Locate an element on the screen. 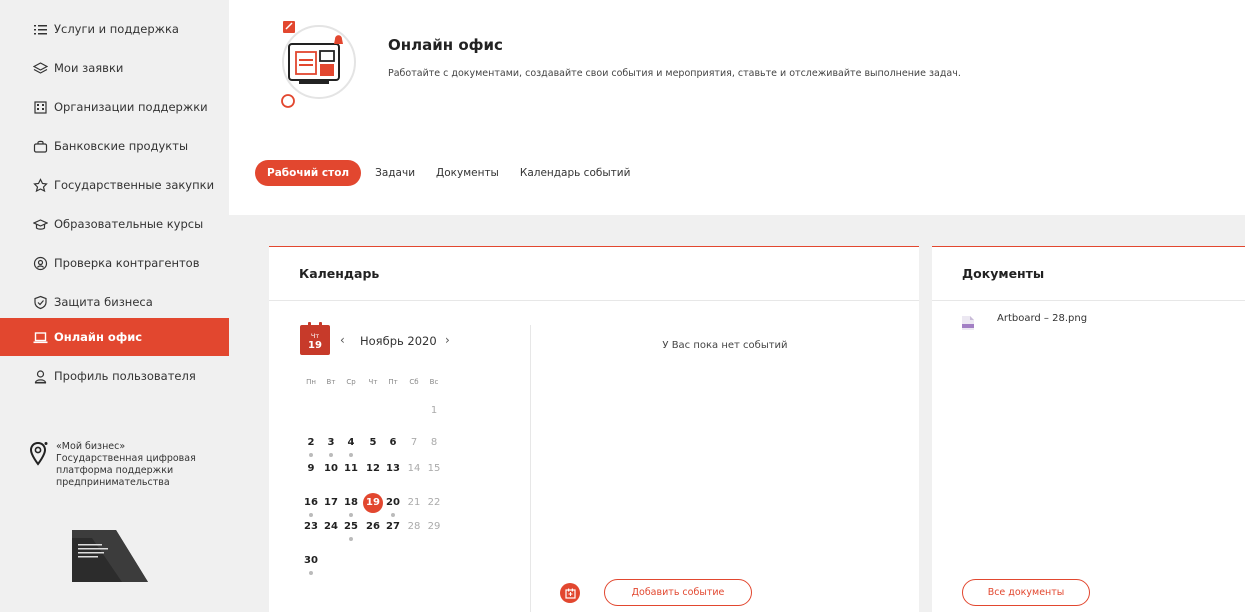  emblem-icon is located at coordinates (40, 185).